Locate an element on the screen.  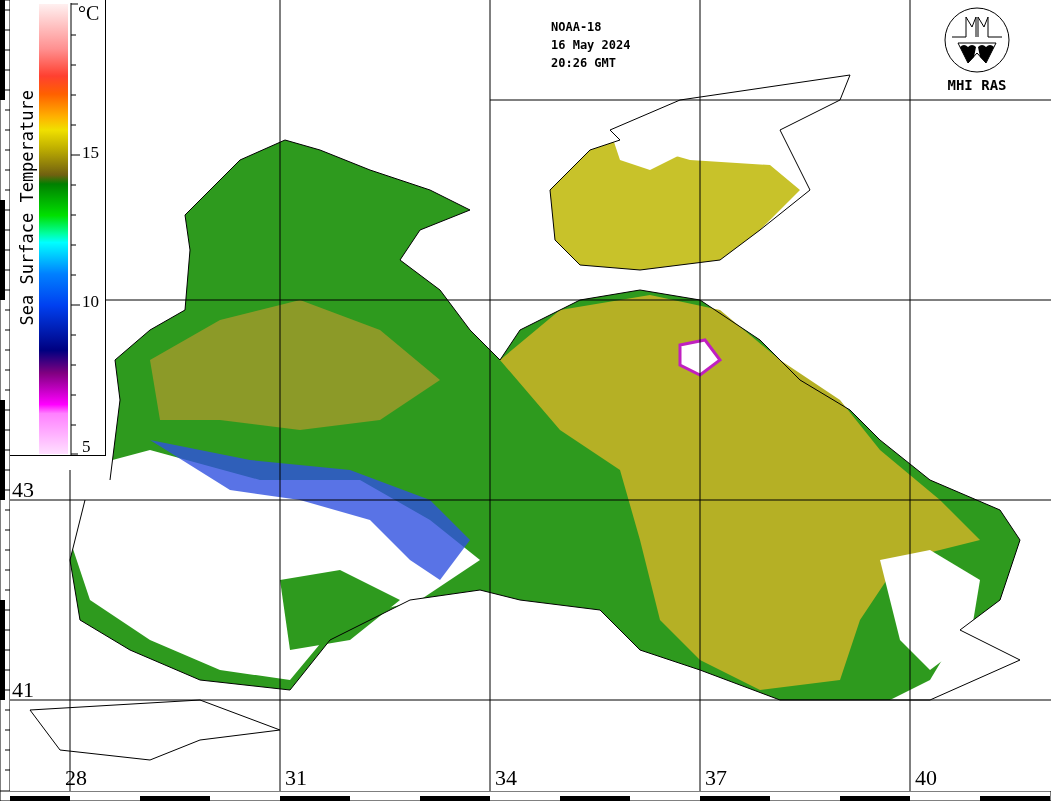
legend-title: Sea Surface Temperature is located at coordinates (27, 208).